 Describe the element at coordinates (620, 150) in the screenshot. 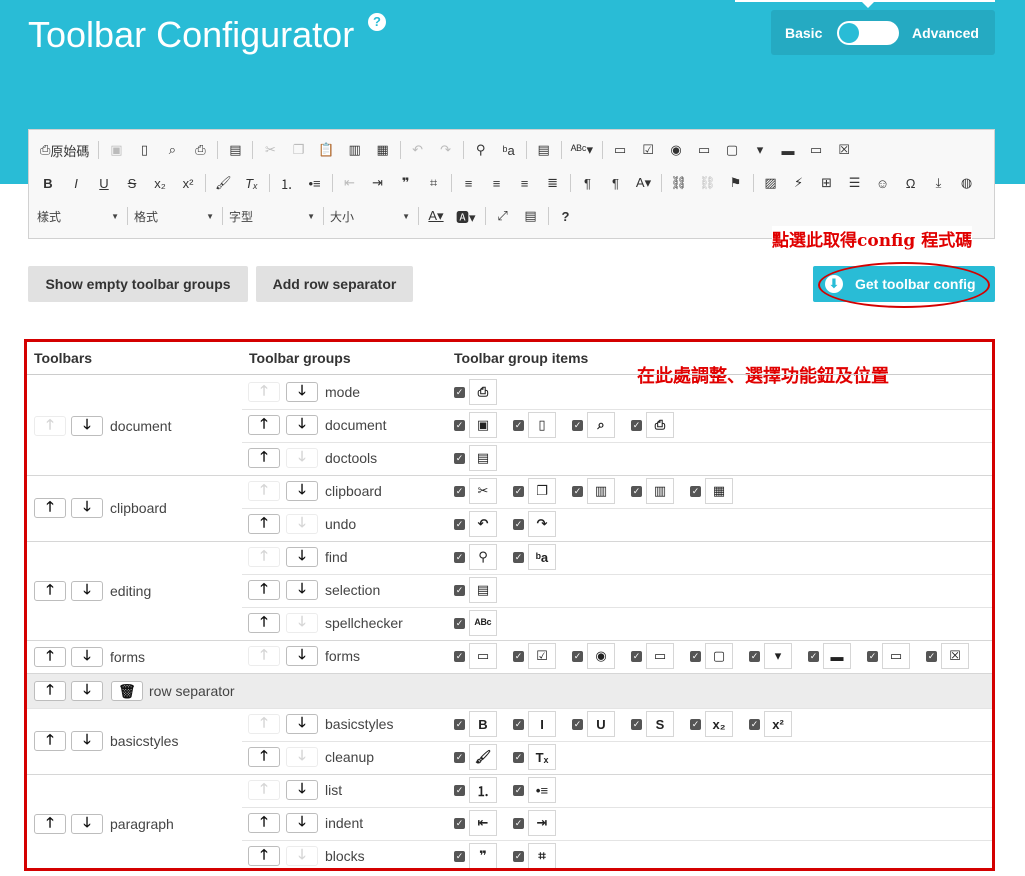

I see `form-icon: ▭` at that location.